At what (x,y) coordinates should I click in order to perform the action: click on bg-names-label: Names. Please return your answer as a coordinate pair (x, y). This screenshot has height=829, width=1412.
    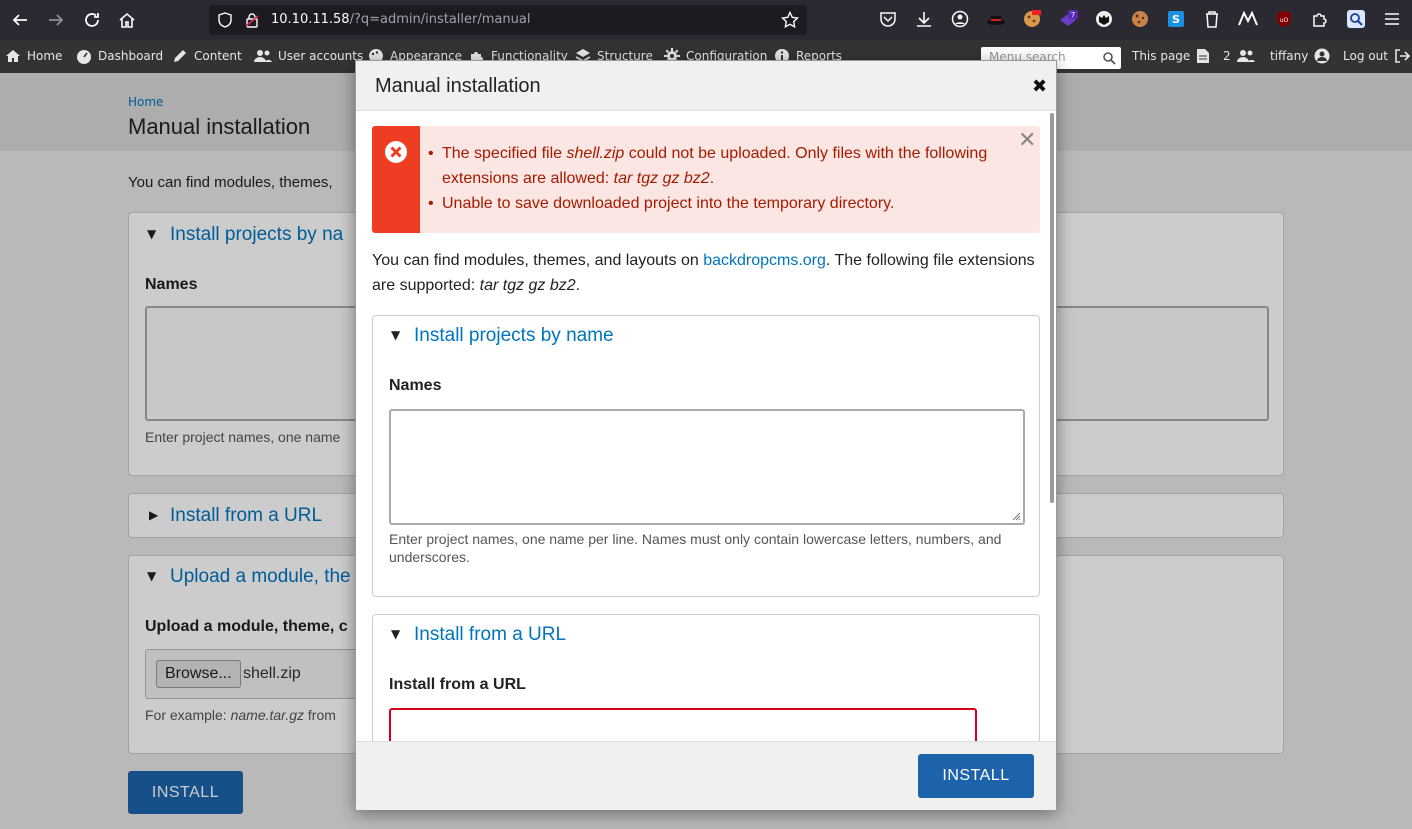
    Looking at the image, I should click on (171, 284).